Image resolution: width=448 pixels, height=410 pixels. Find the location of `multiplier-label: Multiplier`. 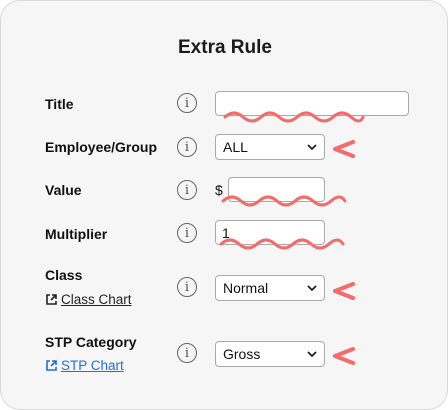

multiplier-label: Multiplier is located at coordinates (76, 234).